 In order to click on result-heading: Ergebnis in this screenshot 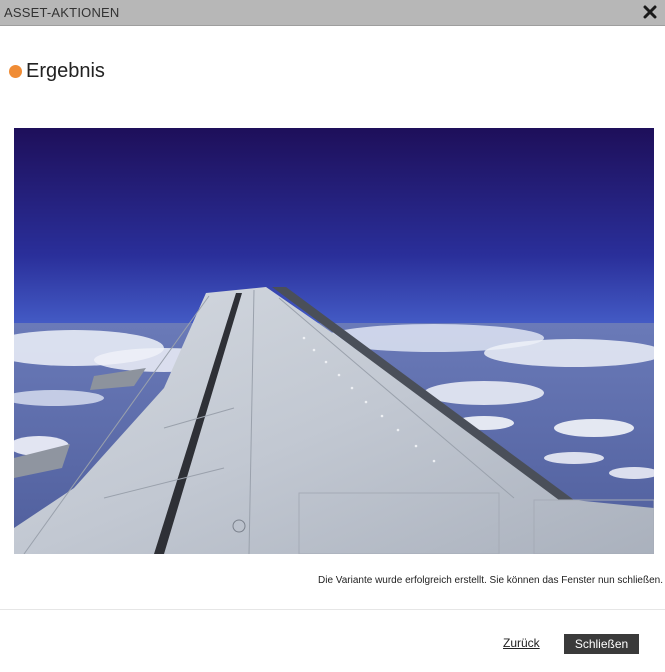, I will do `click(57, 71)`.